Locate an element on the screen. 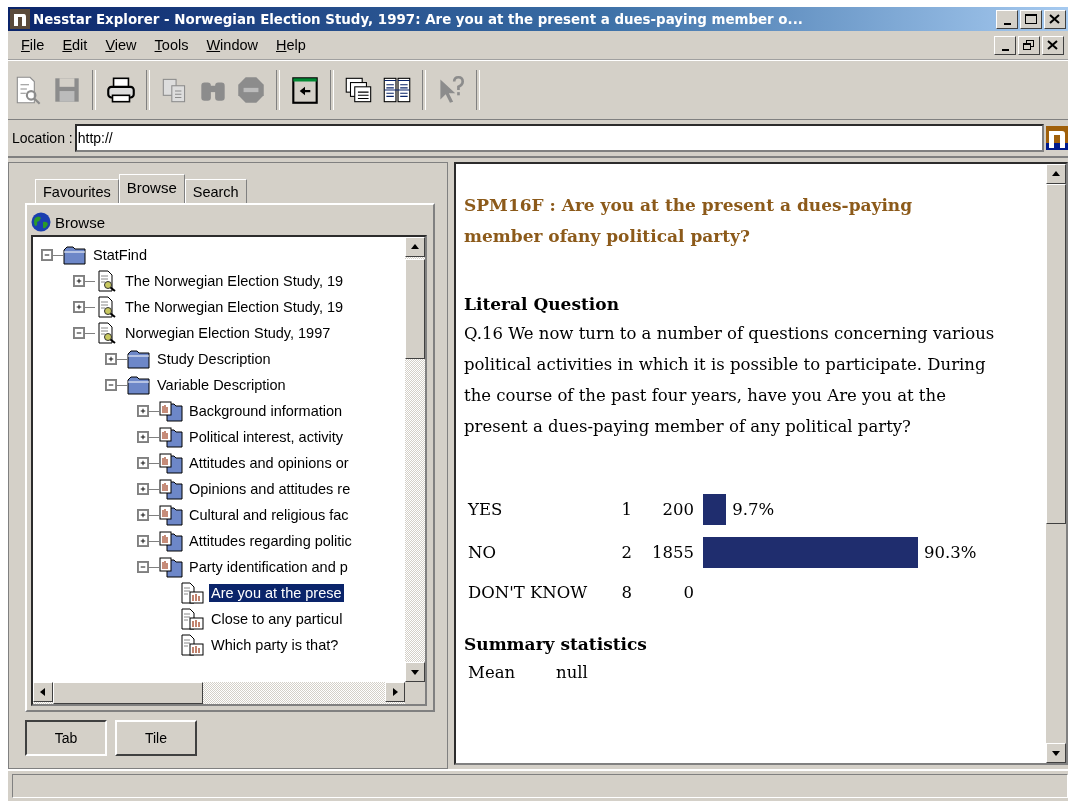 Image resolution: width=1068 pixels, height=803 pixels. horizontal-scrollbar is located at coordinates (219, 693).